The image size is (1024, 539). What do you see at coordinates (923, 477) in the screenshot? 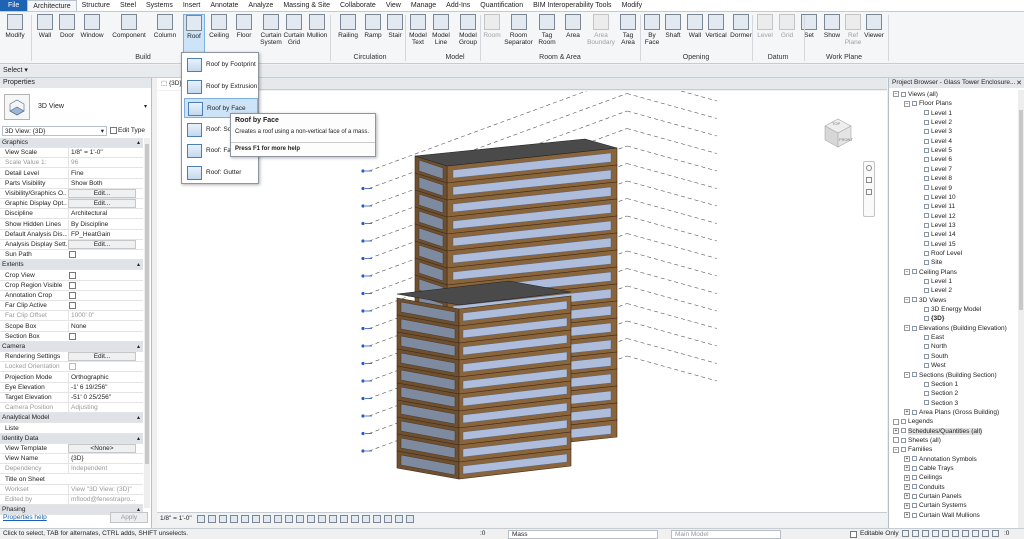
I see `browser-item: + Ceilings` at bounding box center [923, 477].